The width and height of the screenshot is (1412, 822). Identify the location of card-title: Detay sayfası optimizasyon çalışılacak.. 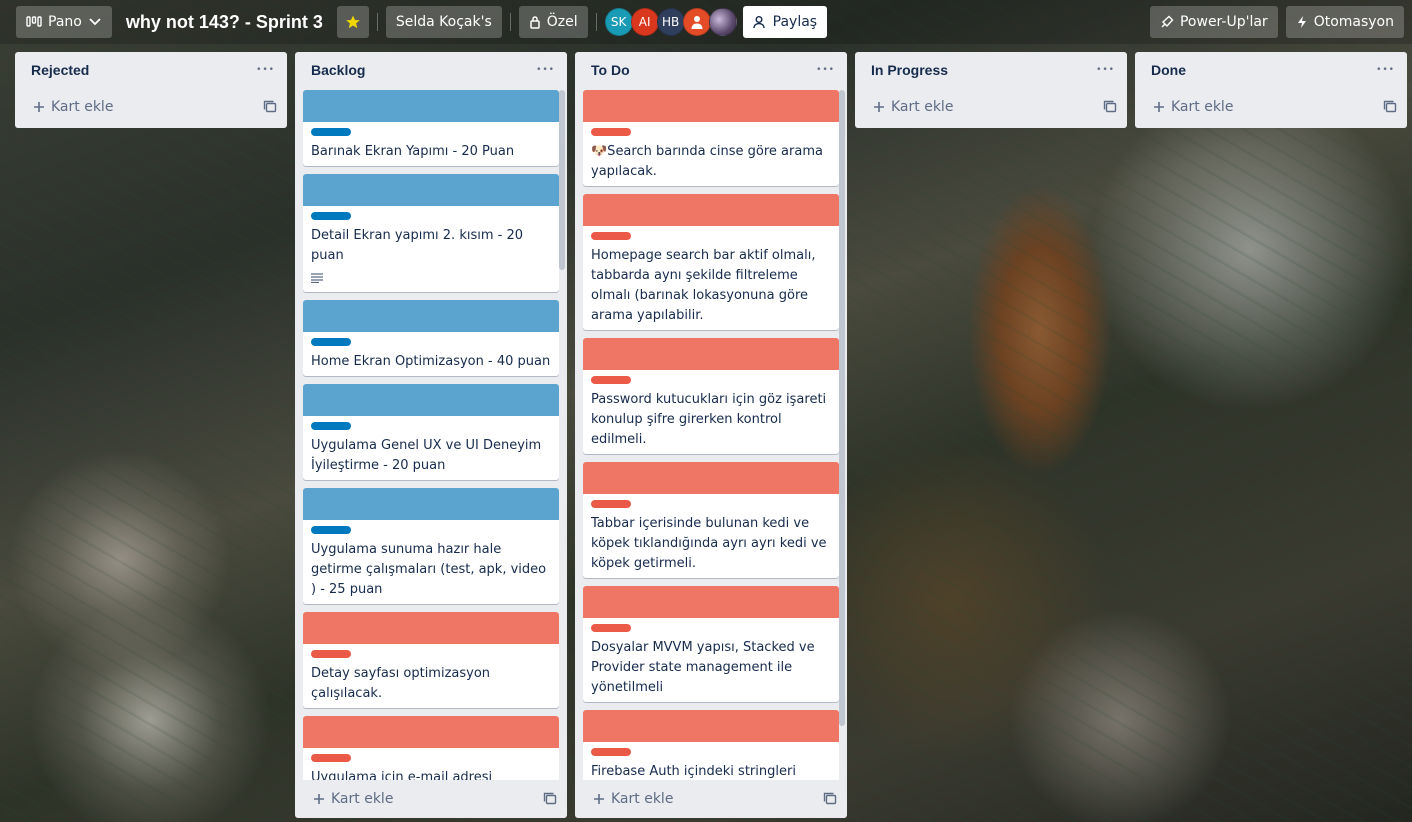
(401, 683).